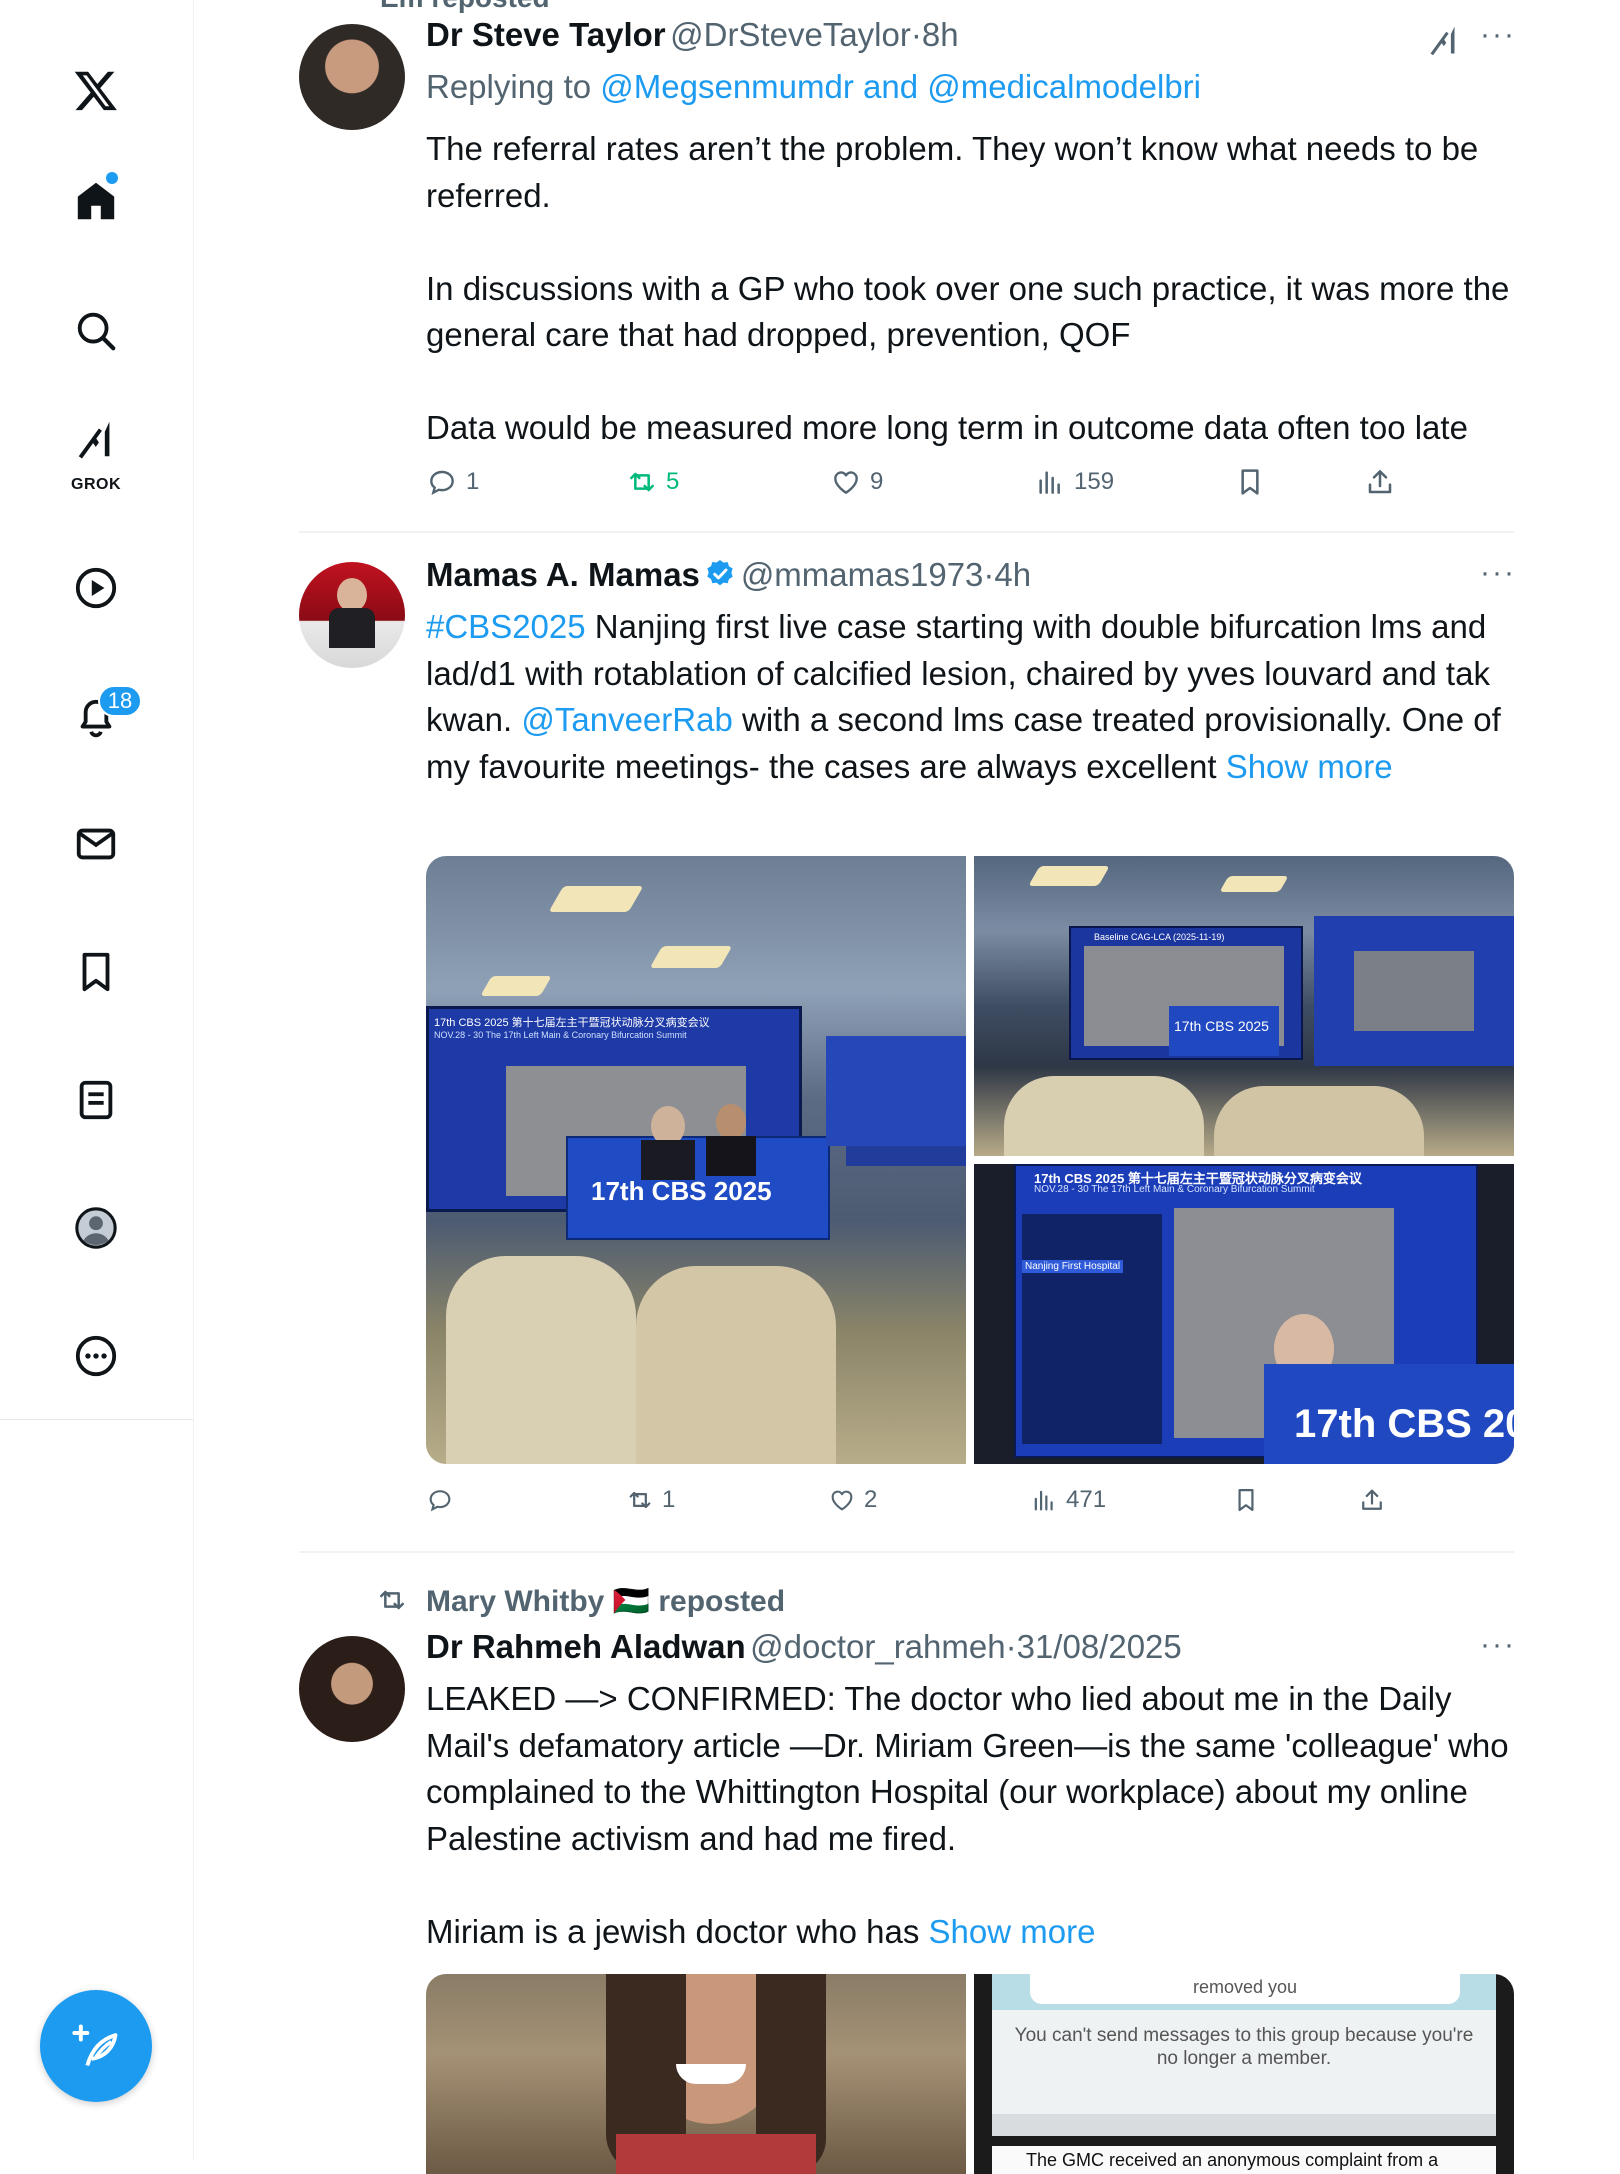  What do you see at coordinates (96, 1419) in the screenshot?
I see `sidebar-divider` at bounding box center [96, 1419].